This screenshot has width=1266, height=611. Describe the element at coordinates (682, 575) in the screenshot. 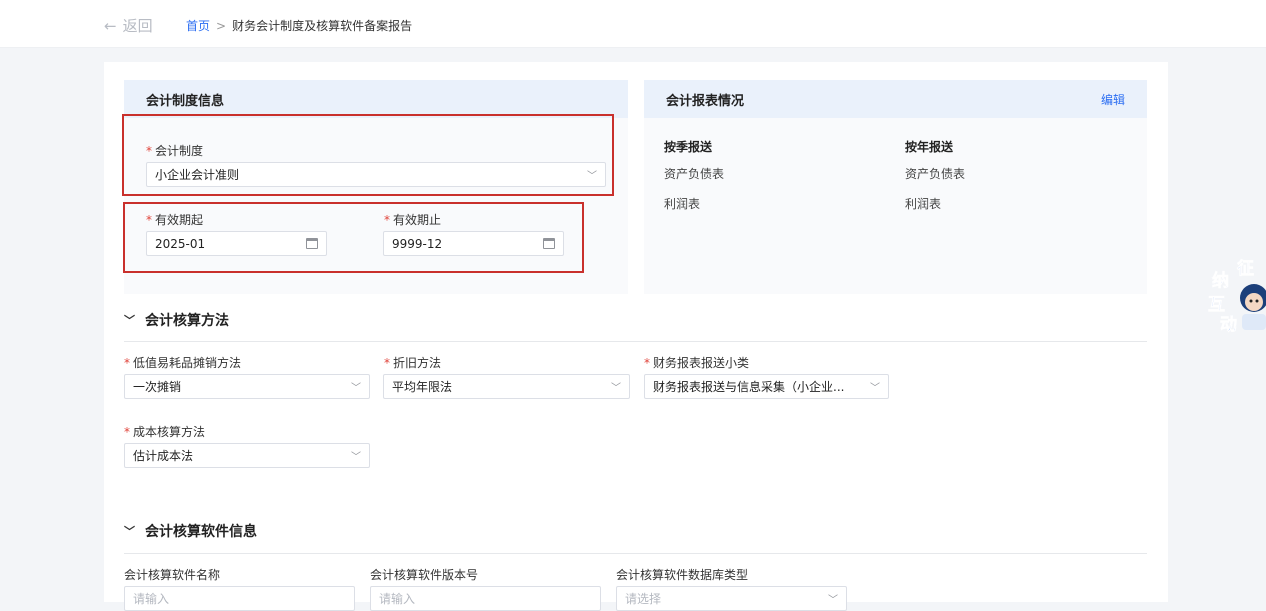

I see `software-db-label: 会计核算软件数据库类型` at that location.